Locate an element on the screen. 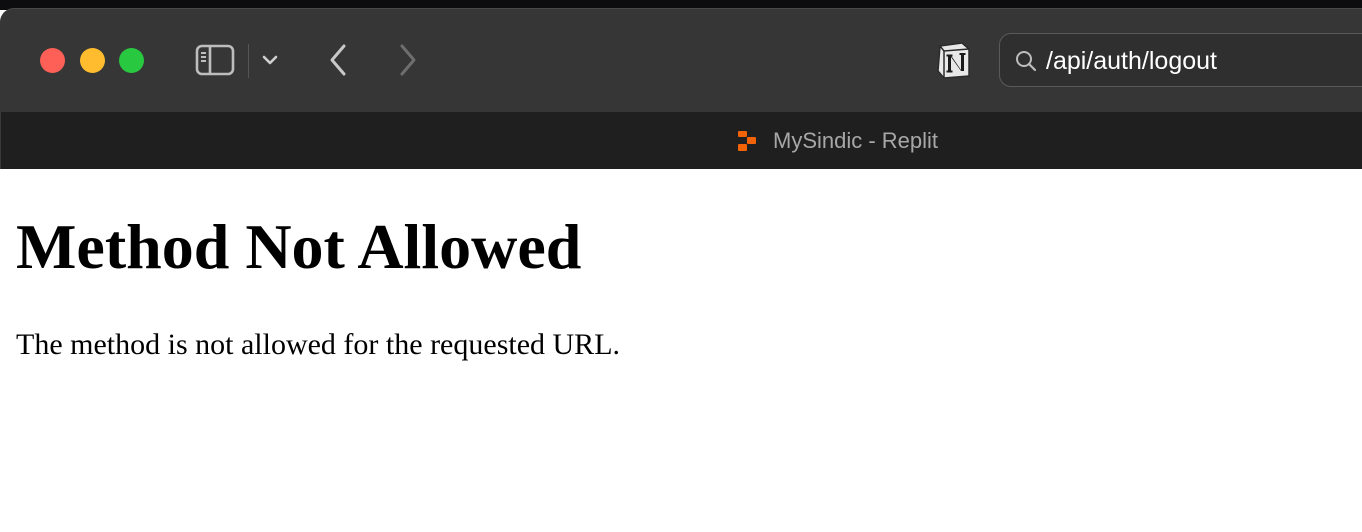 Image resolution: width=1362 pixels, height=532 pixels. notion-extension-button is located at coordinates (954, 60).